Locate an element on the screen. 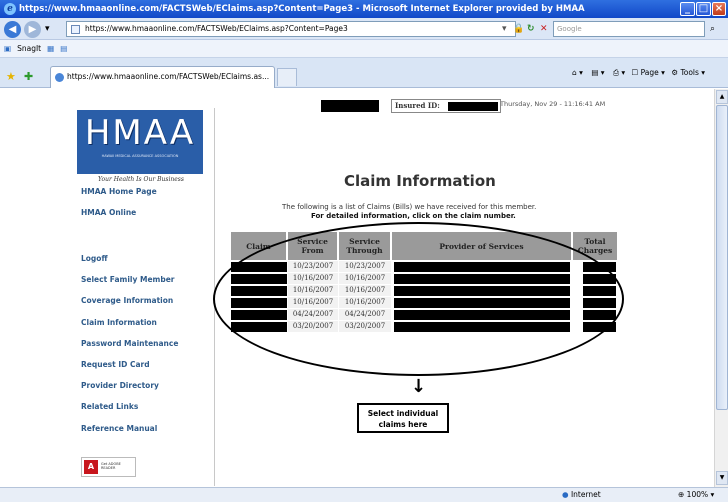 The width and height of the screenshot is (728, 502). snagit-edit-icon: ▤ is located at coordinates (63, 48).